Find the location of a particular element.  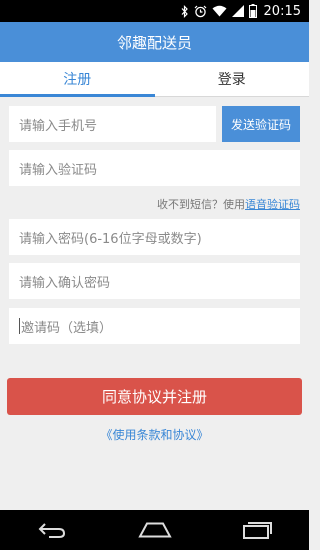

code-placeholder: 请输入验证码 is located at coordinates (58, 170).